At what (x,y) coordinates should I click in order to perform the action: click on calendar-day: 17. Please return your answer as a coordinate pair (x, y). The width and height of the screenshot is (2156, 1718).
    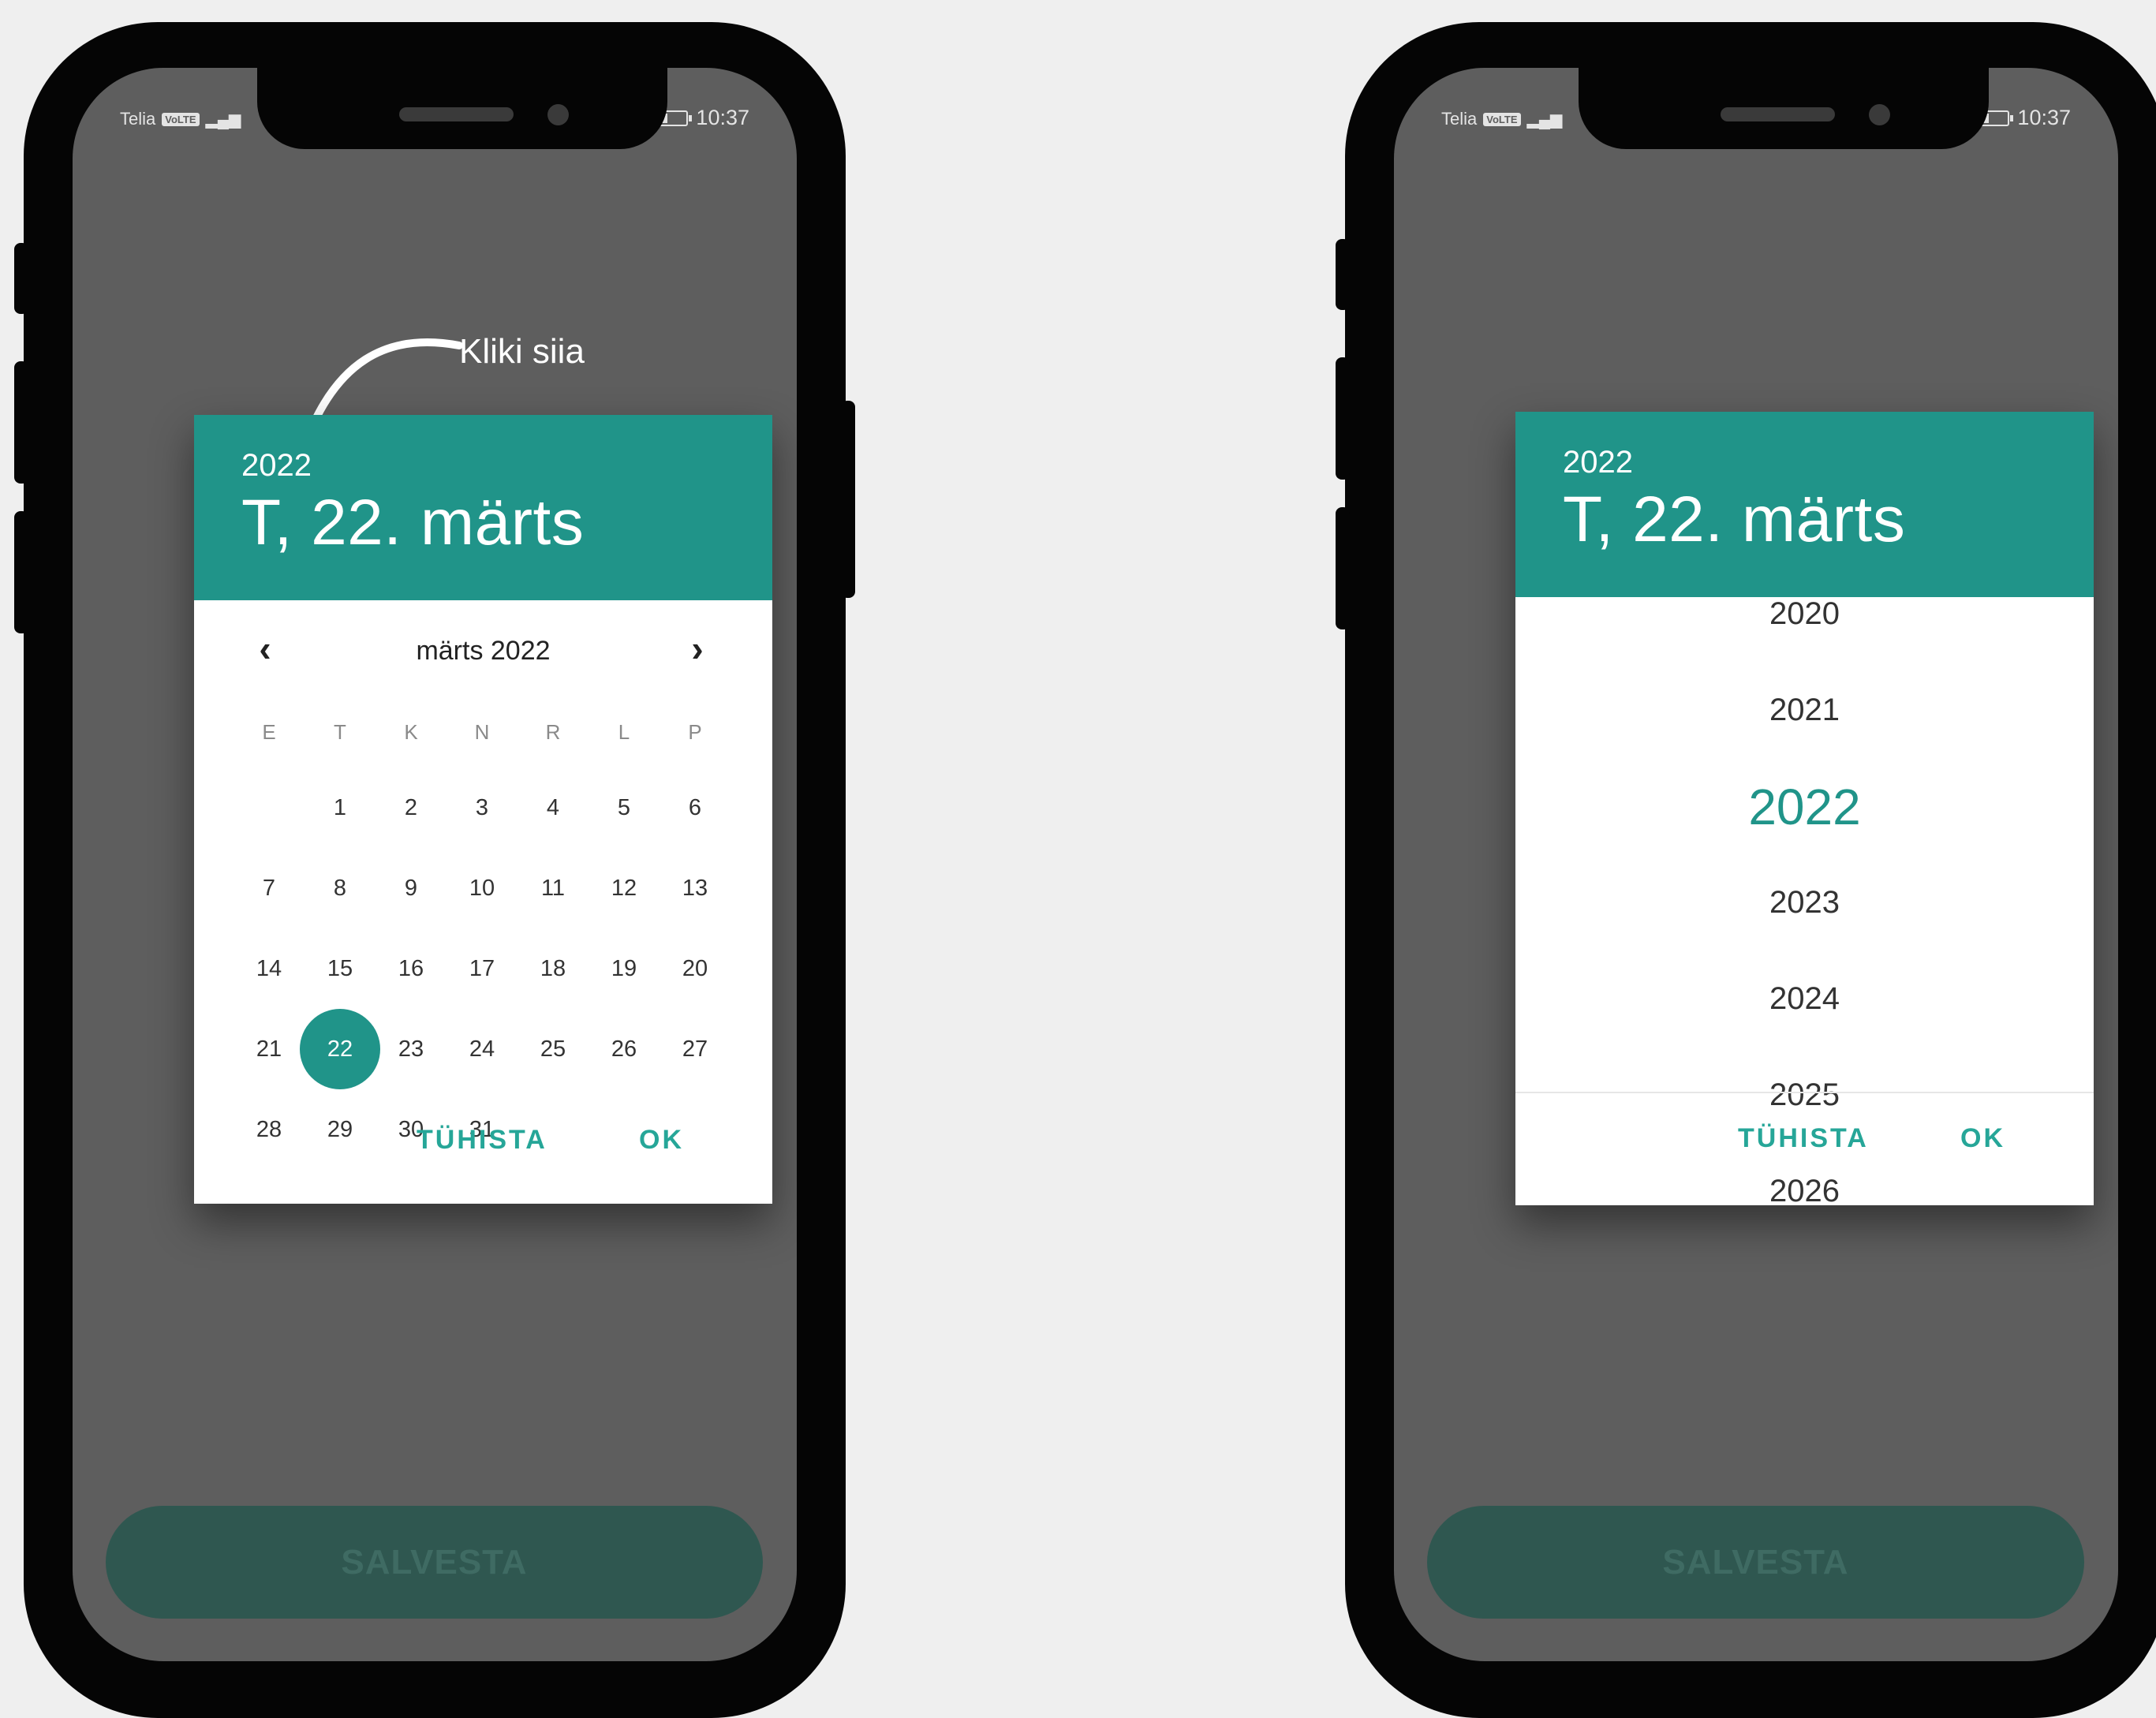
    Looking at the image, I should click on (482, 968).